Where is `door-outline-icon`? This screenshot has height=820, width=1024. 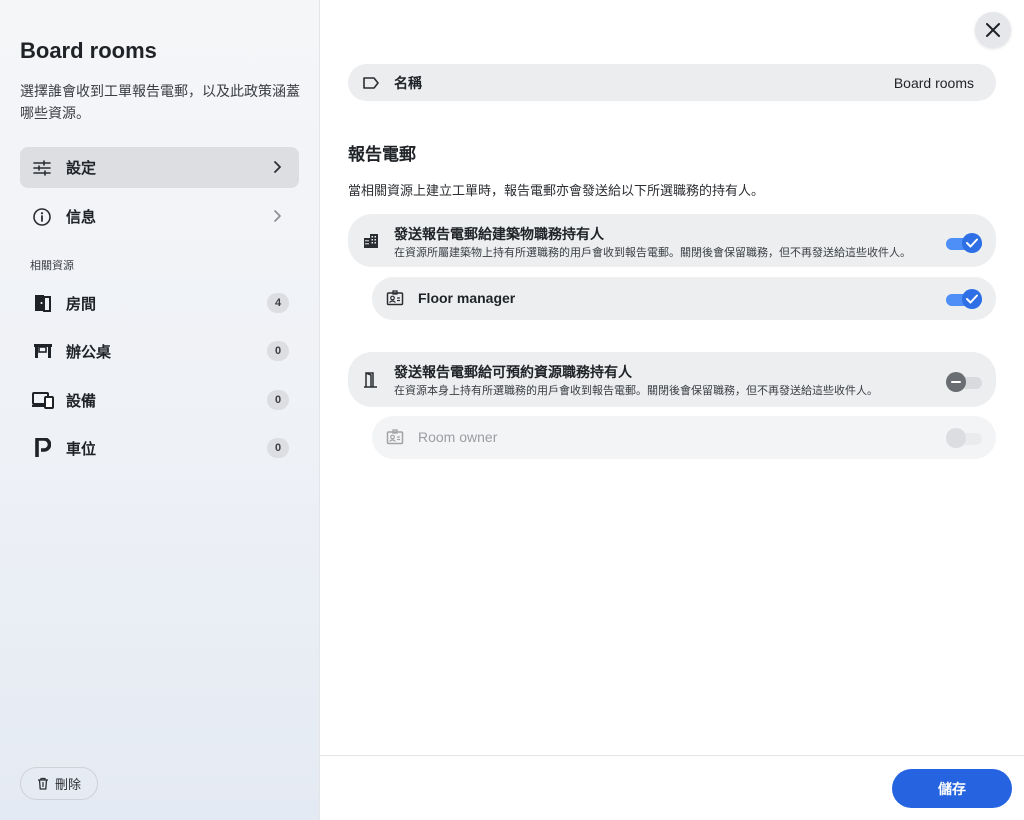
door-outline-icon is located at coordinates (371, 380).